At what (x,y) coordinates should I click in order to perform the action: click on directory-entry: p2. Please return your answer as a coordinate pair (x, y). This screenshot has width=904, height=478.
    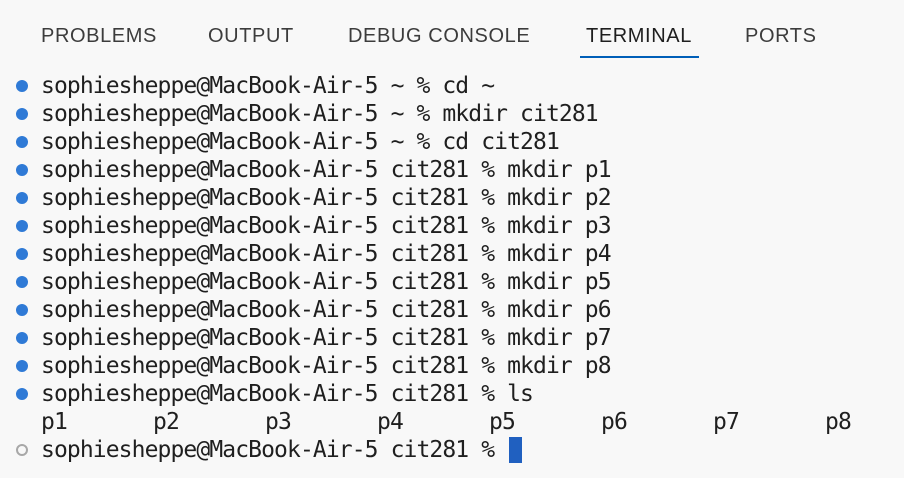
    Looking at the image, I should click on (166, 422).